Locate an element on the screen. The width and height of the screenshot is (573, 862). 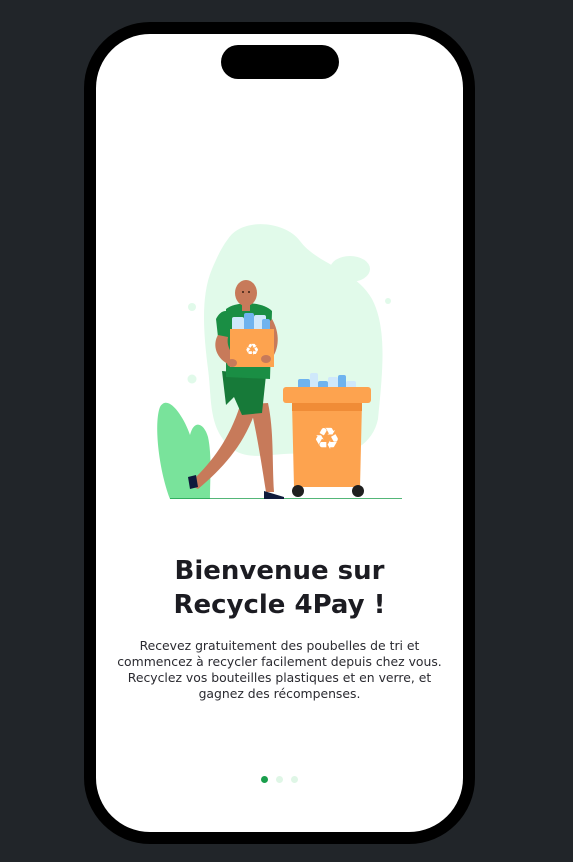
description-line: gagnez des récompenses. is located at coordinates (279, 693).